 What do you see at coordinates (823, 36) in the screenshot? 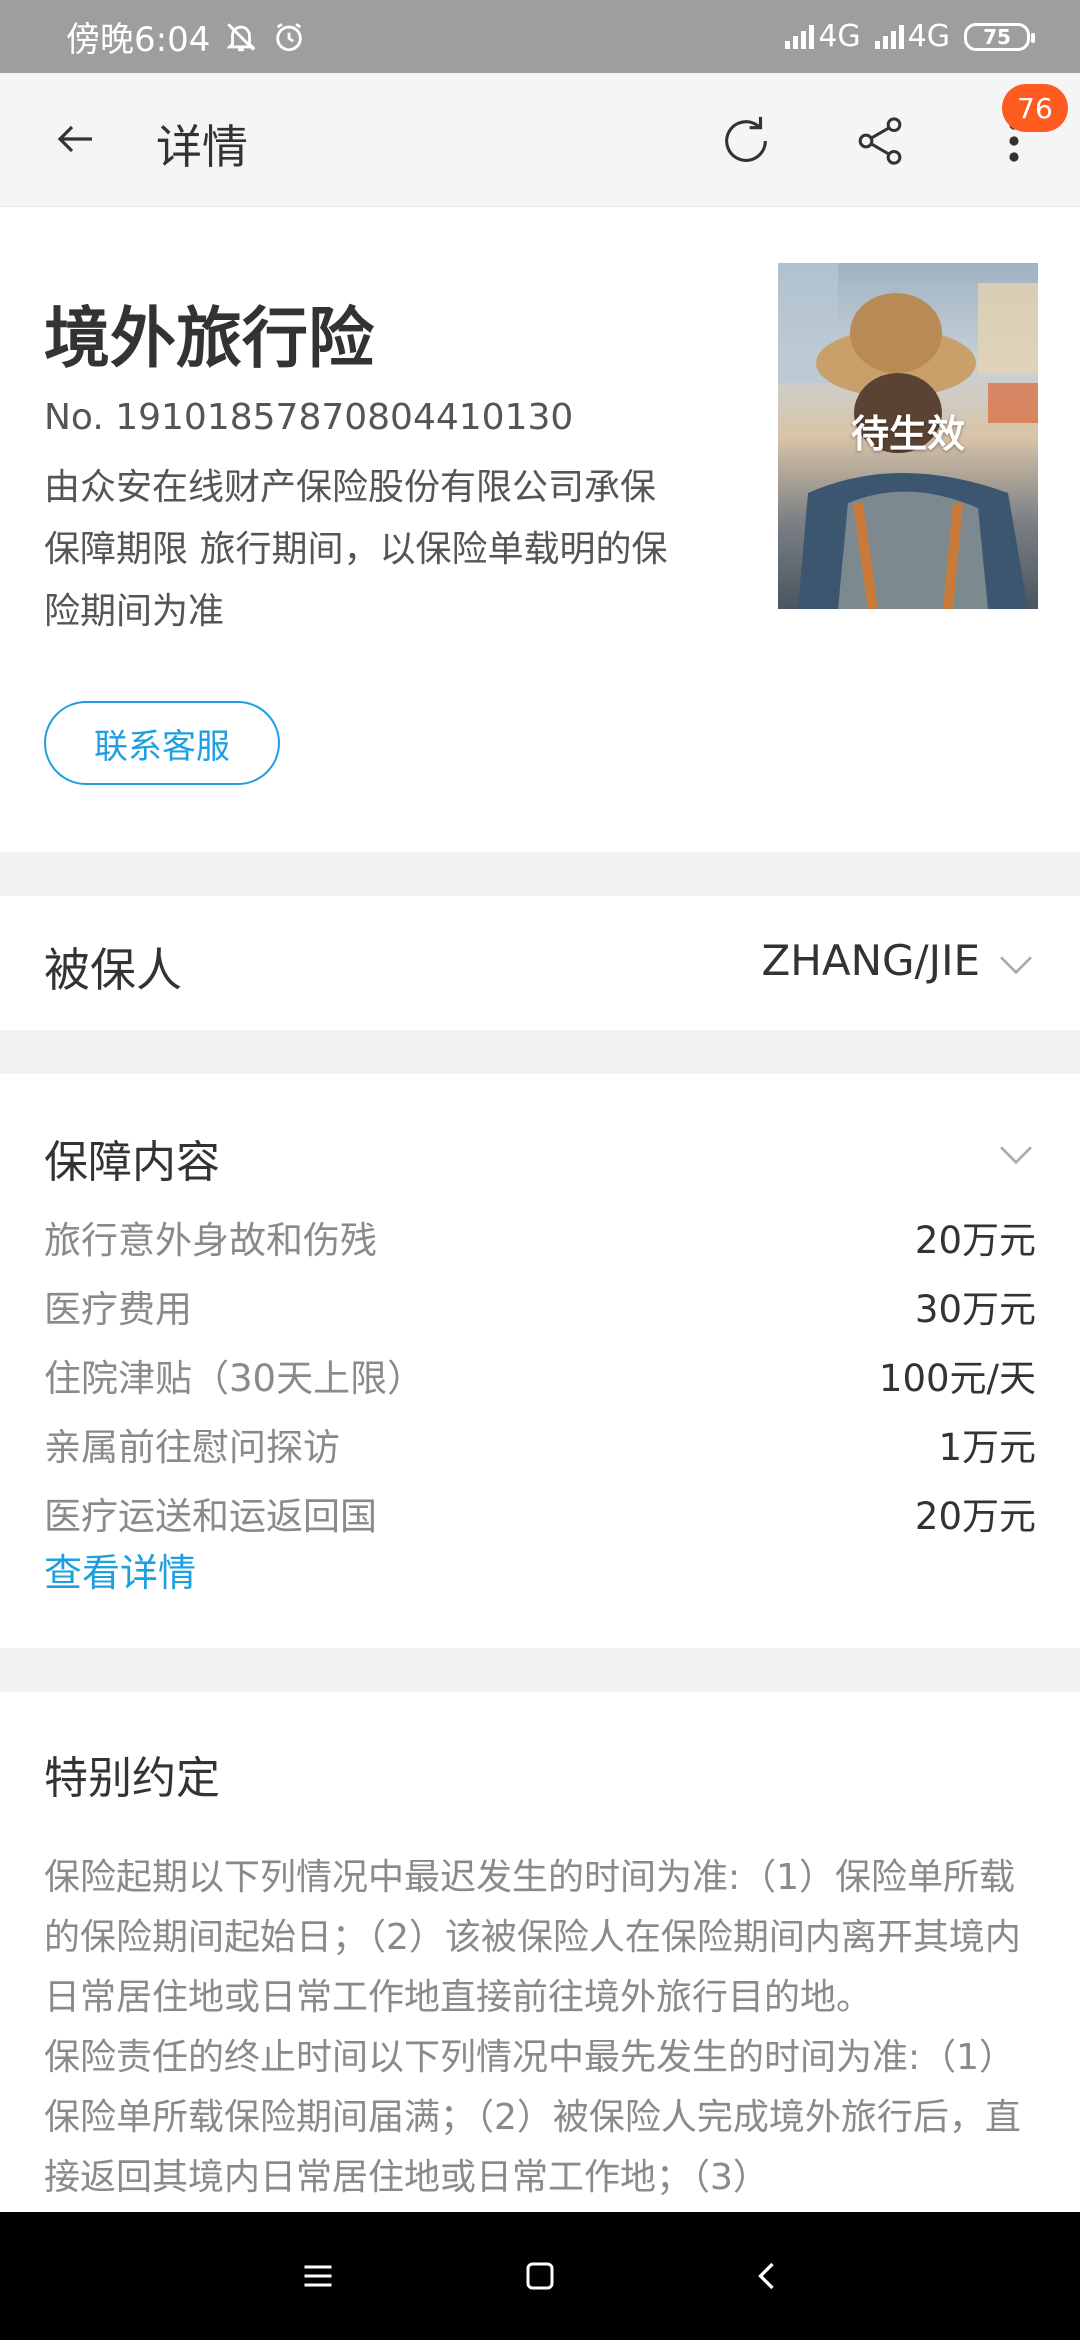
I see `network-indicator-1: 4G` at bounding box center [823, 36].